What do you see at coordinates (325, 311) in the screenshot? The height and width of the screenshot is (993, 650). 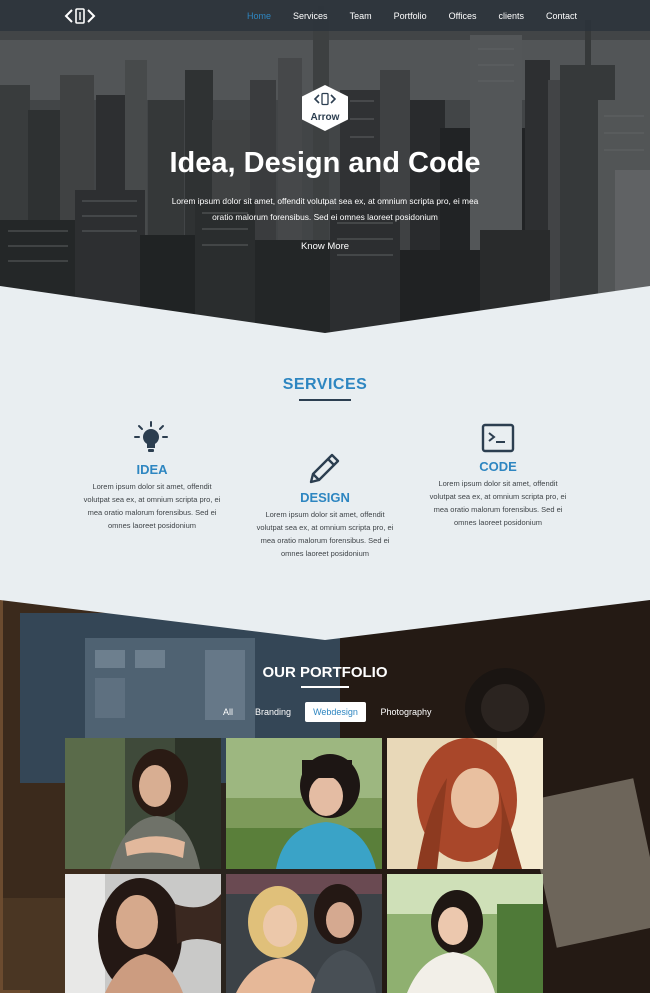 I see `hero-bottom-chevron` at bounding box center [325, 311].